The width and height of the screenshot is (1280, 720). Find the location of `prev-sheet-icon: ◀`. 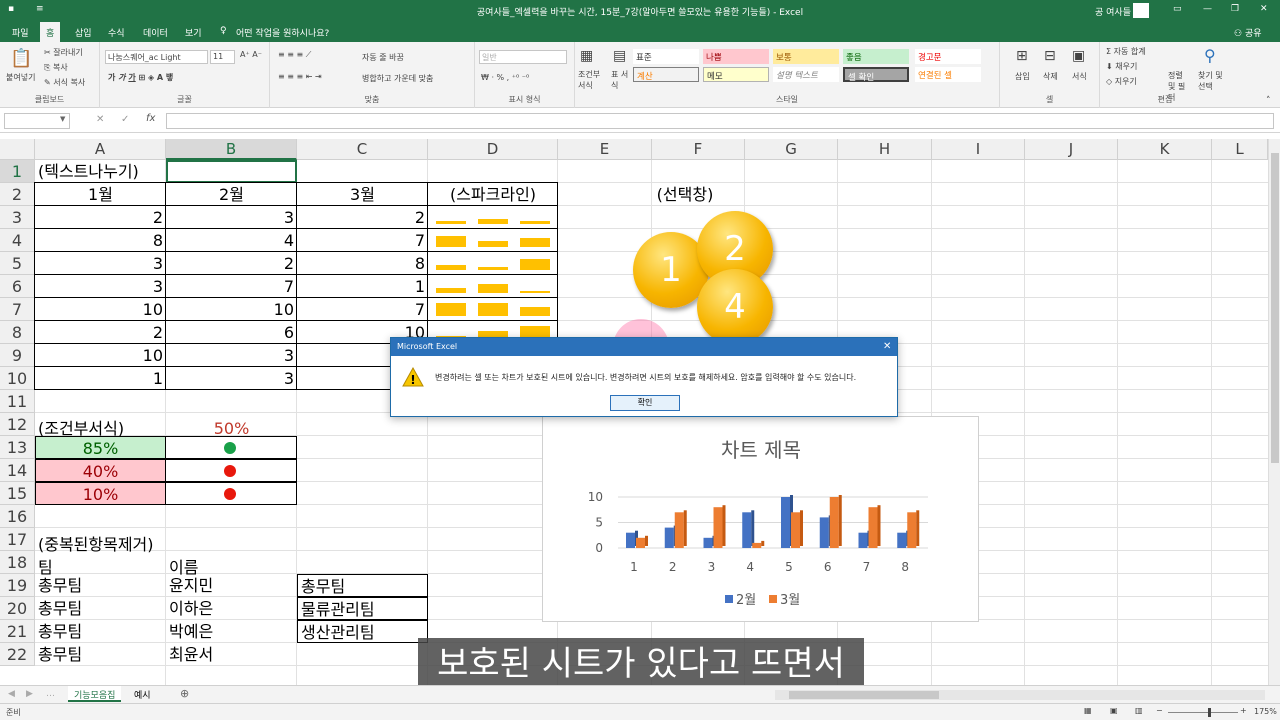

prev-sheet-icon: ◀ is located at coordinates (11, 694).